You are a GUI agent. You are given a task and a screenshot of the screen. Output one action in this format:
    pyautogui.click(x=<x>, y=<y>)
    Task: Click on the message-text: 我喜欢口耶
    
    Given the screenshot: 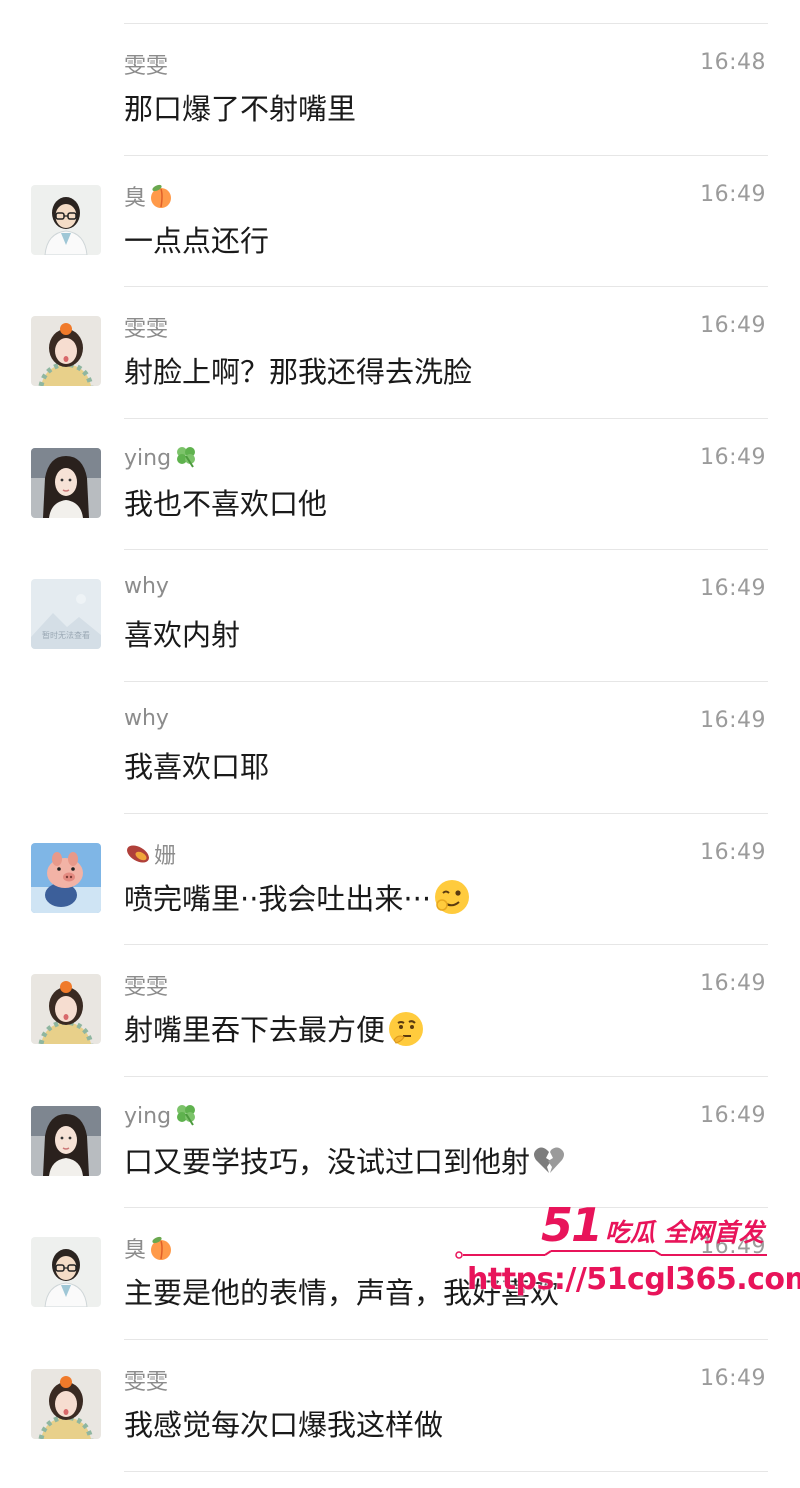 What is the action you would take?
    pyautogui.click(x=196, y=765)
    